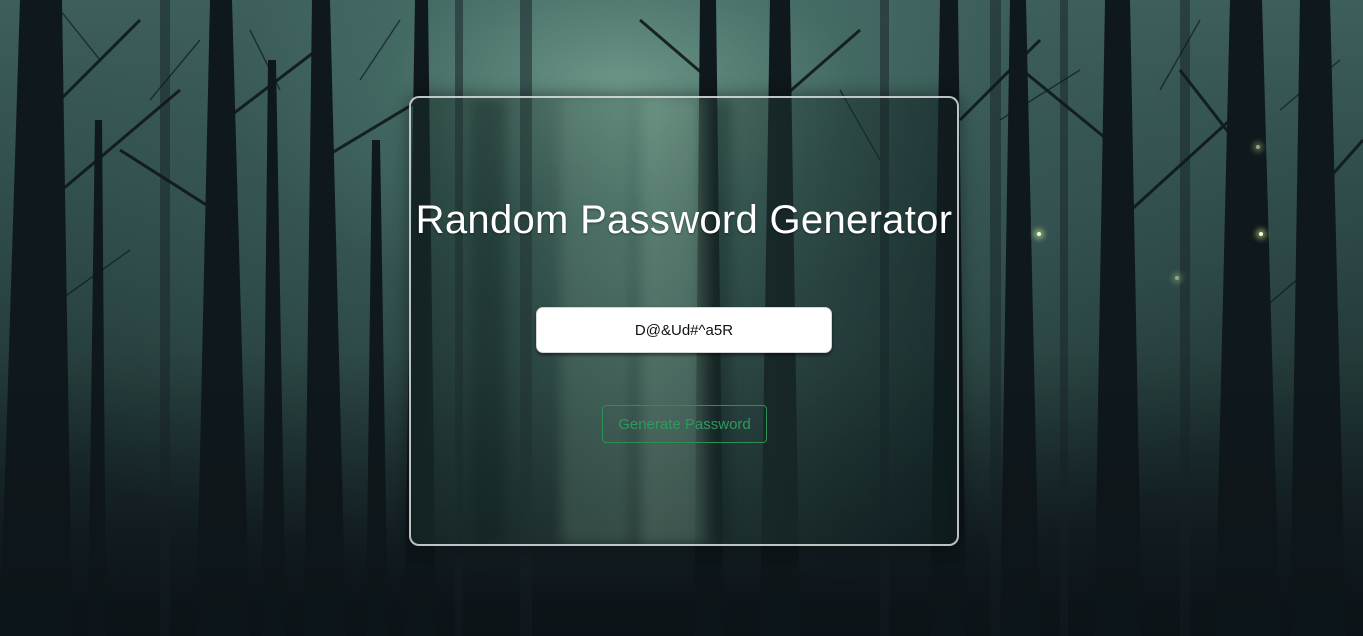  Describe the element at coordinates (684, 220) in the screenshot. I see `page-title: Random Password Generator` at that location.